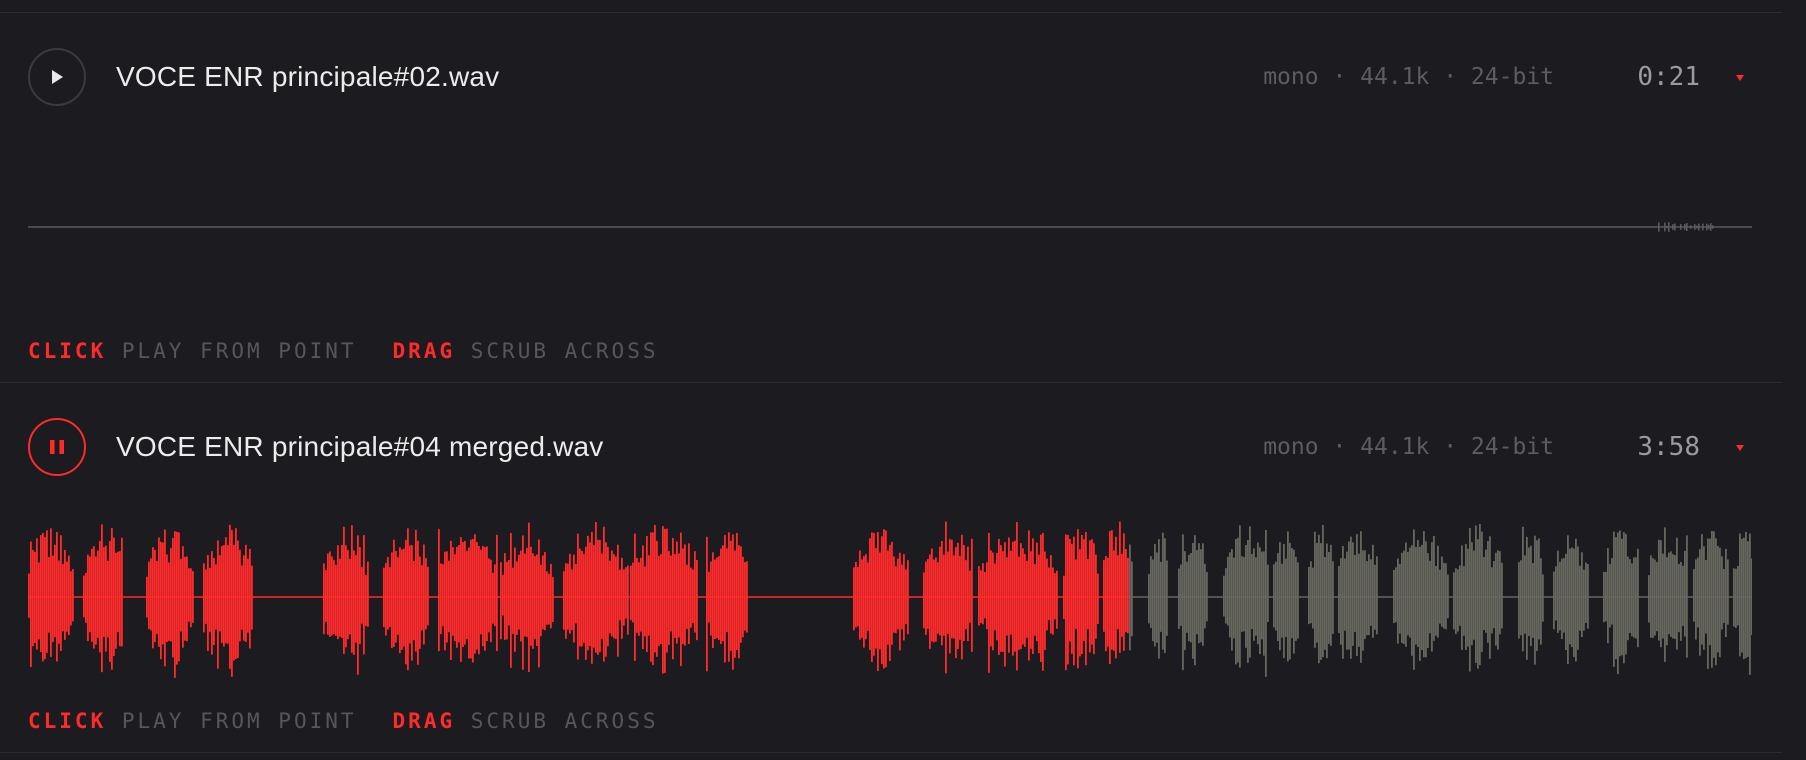 The height and width of the screenshot is (760, 1806). Describe the element at coordinates (360, 446) in the screenshot. I see `track-title: VOCE ENR principale#04 merged.wav` at that location.